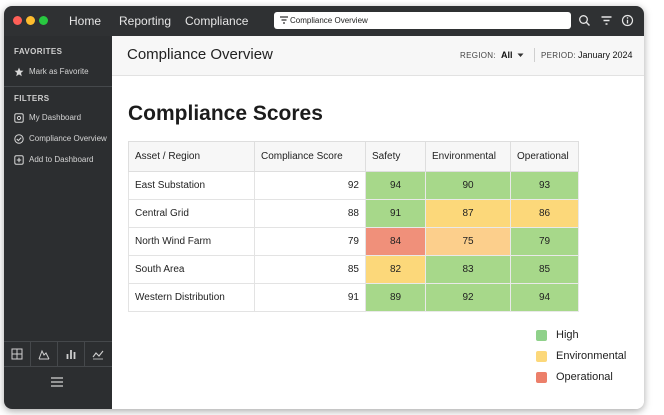 The height and width of the screenshot is (415, 664). I want to click on cell-compliance-score: 91, so click(310, 297).